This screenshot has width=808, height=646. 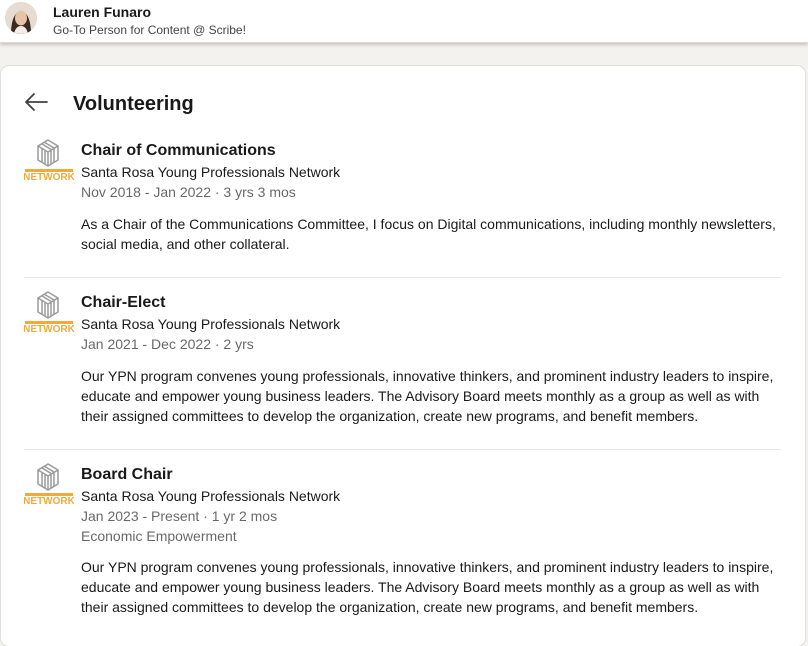 I want to click on avatar, so click(x=21, y=18).